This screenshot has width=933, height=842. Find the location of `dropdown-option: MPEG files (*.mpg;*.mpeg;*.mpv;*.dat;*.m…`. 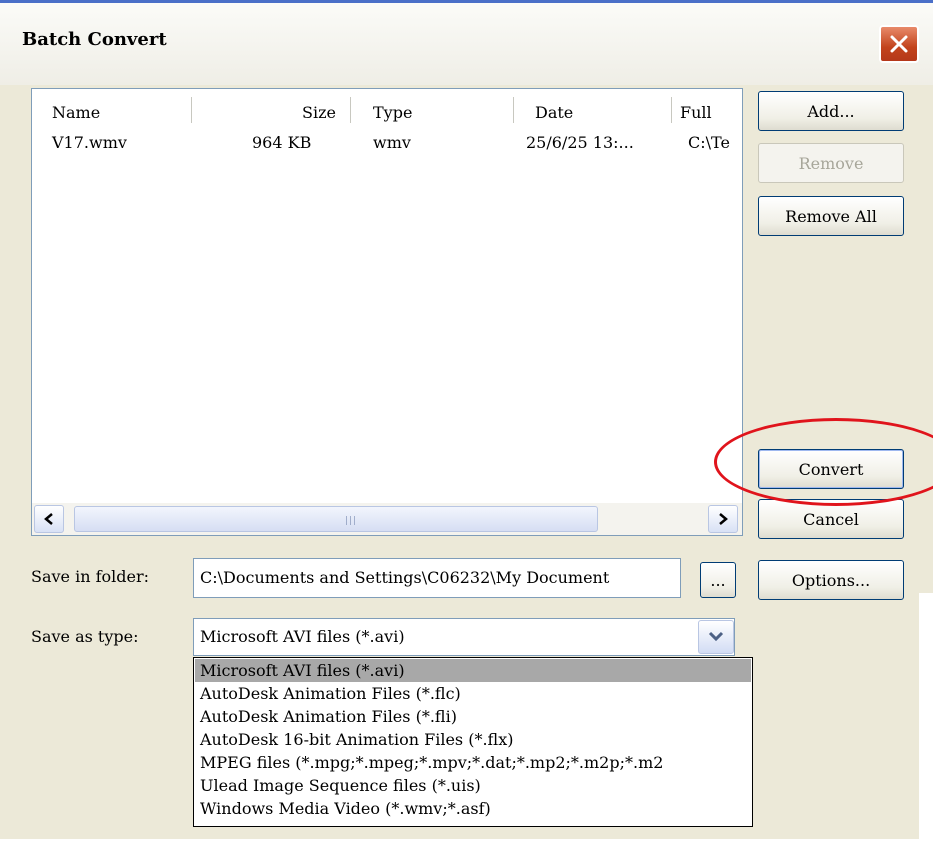

dropdown-option: MPEG files (*.mpg;*.mpeg;*.mpv;*.dat;*.m… is located at coordinates (473, 762).